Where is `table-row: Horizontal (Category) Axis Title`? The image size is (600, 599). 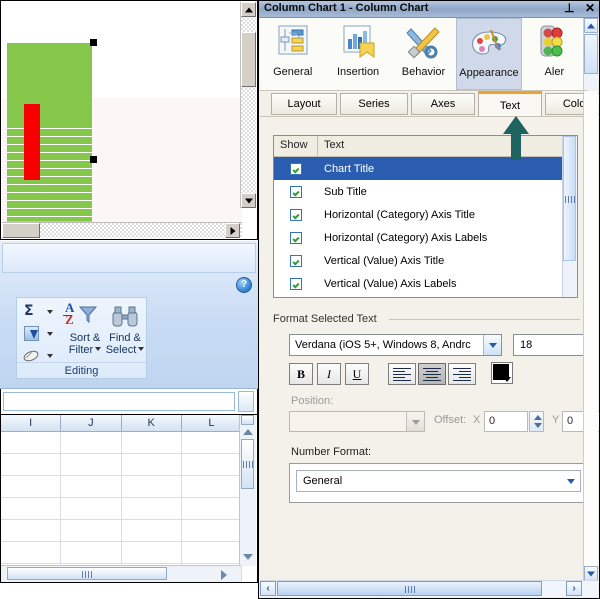
table-row: Horizontal (Category) Axis Title is located at coordinates (425, 214).